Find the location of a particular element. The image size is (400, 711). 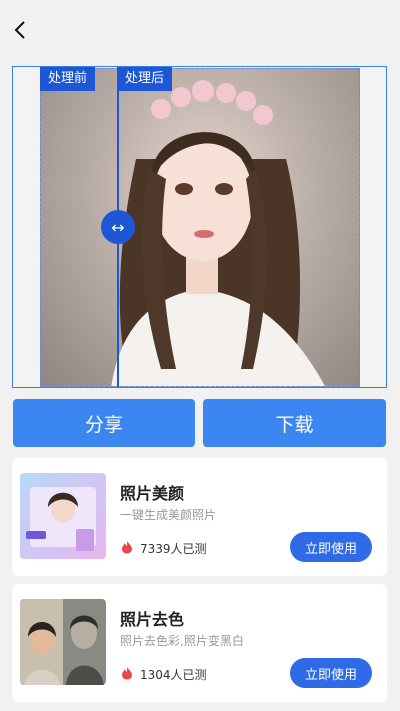

feature-title: 照片去色 is located at coordinates (152, 619).